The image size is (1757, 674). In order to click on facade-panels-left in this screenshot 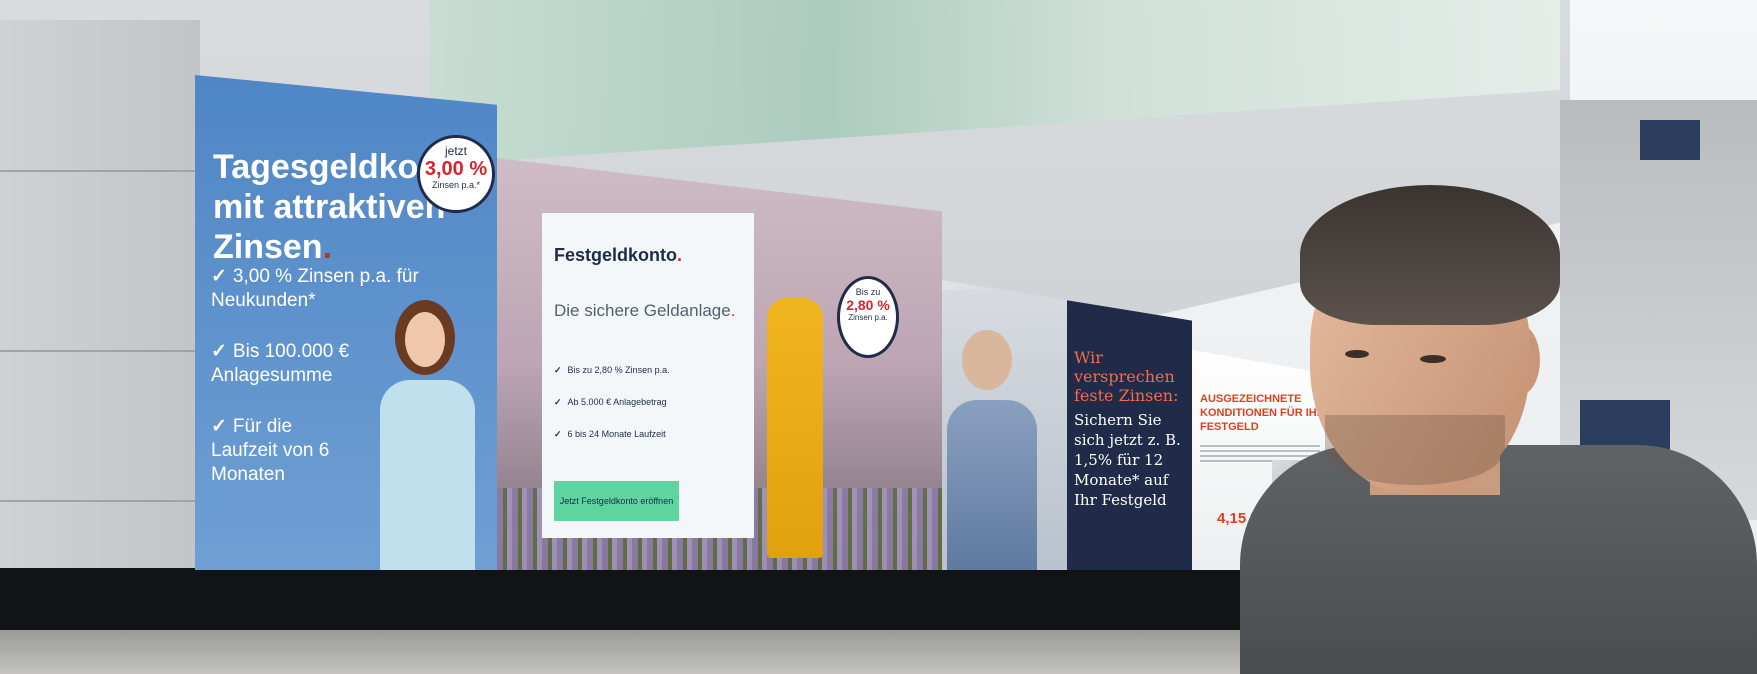, I will do `click(100, 300)`.